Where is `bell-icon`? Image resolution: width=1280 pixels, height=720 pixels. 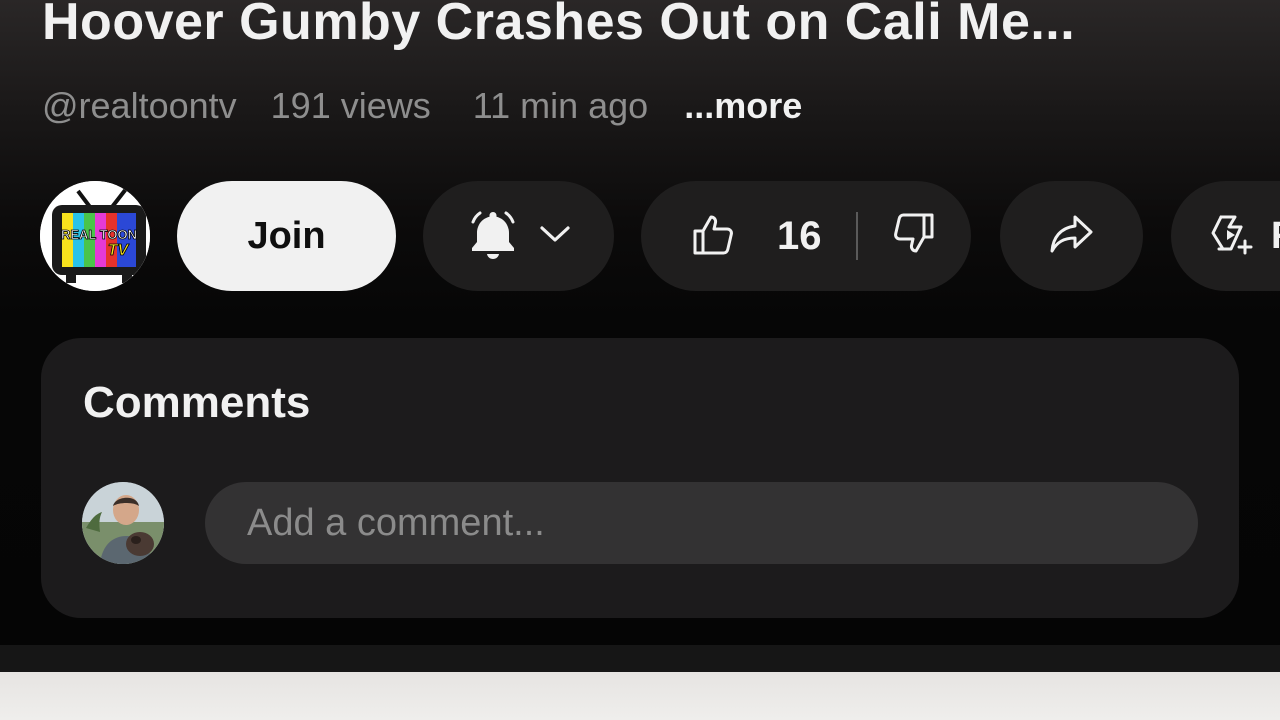
bell-icon is located at coordinates (493, 236).